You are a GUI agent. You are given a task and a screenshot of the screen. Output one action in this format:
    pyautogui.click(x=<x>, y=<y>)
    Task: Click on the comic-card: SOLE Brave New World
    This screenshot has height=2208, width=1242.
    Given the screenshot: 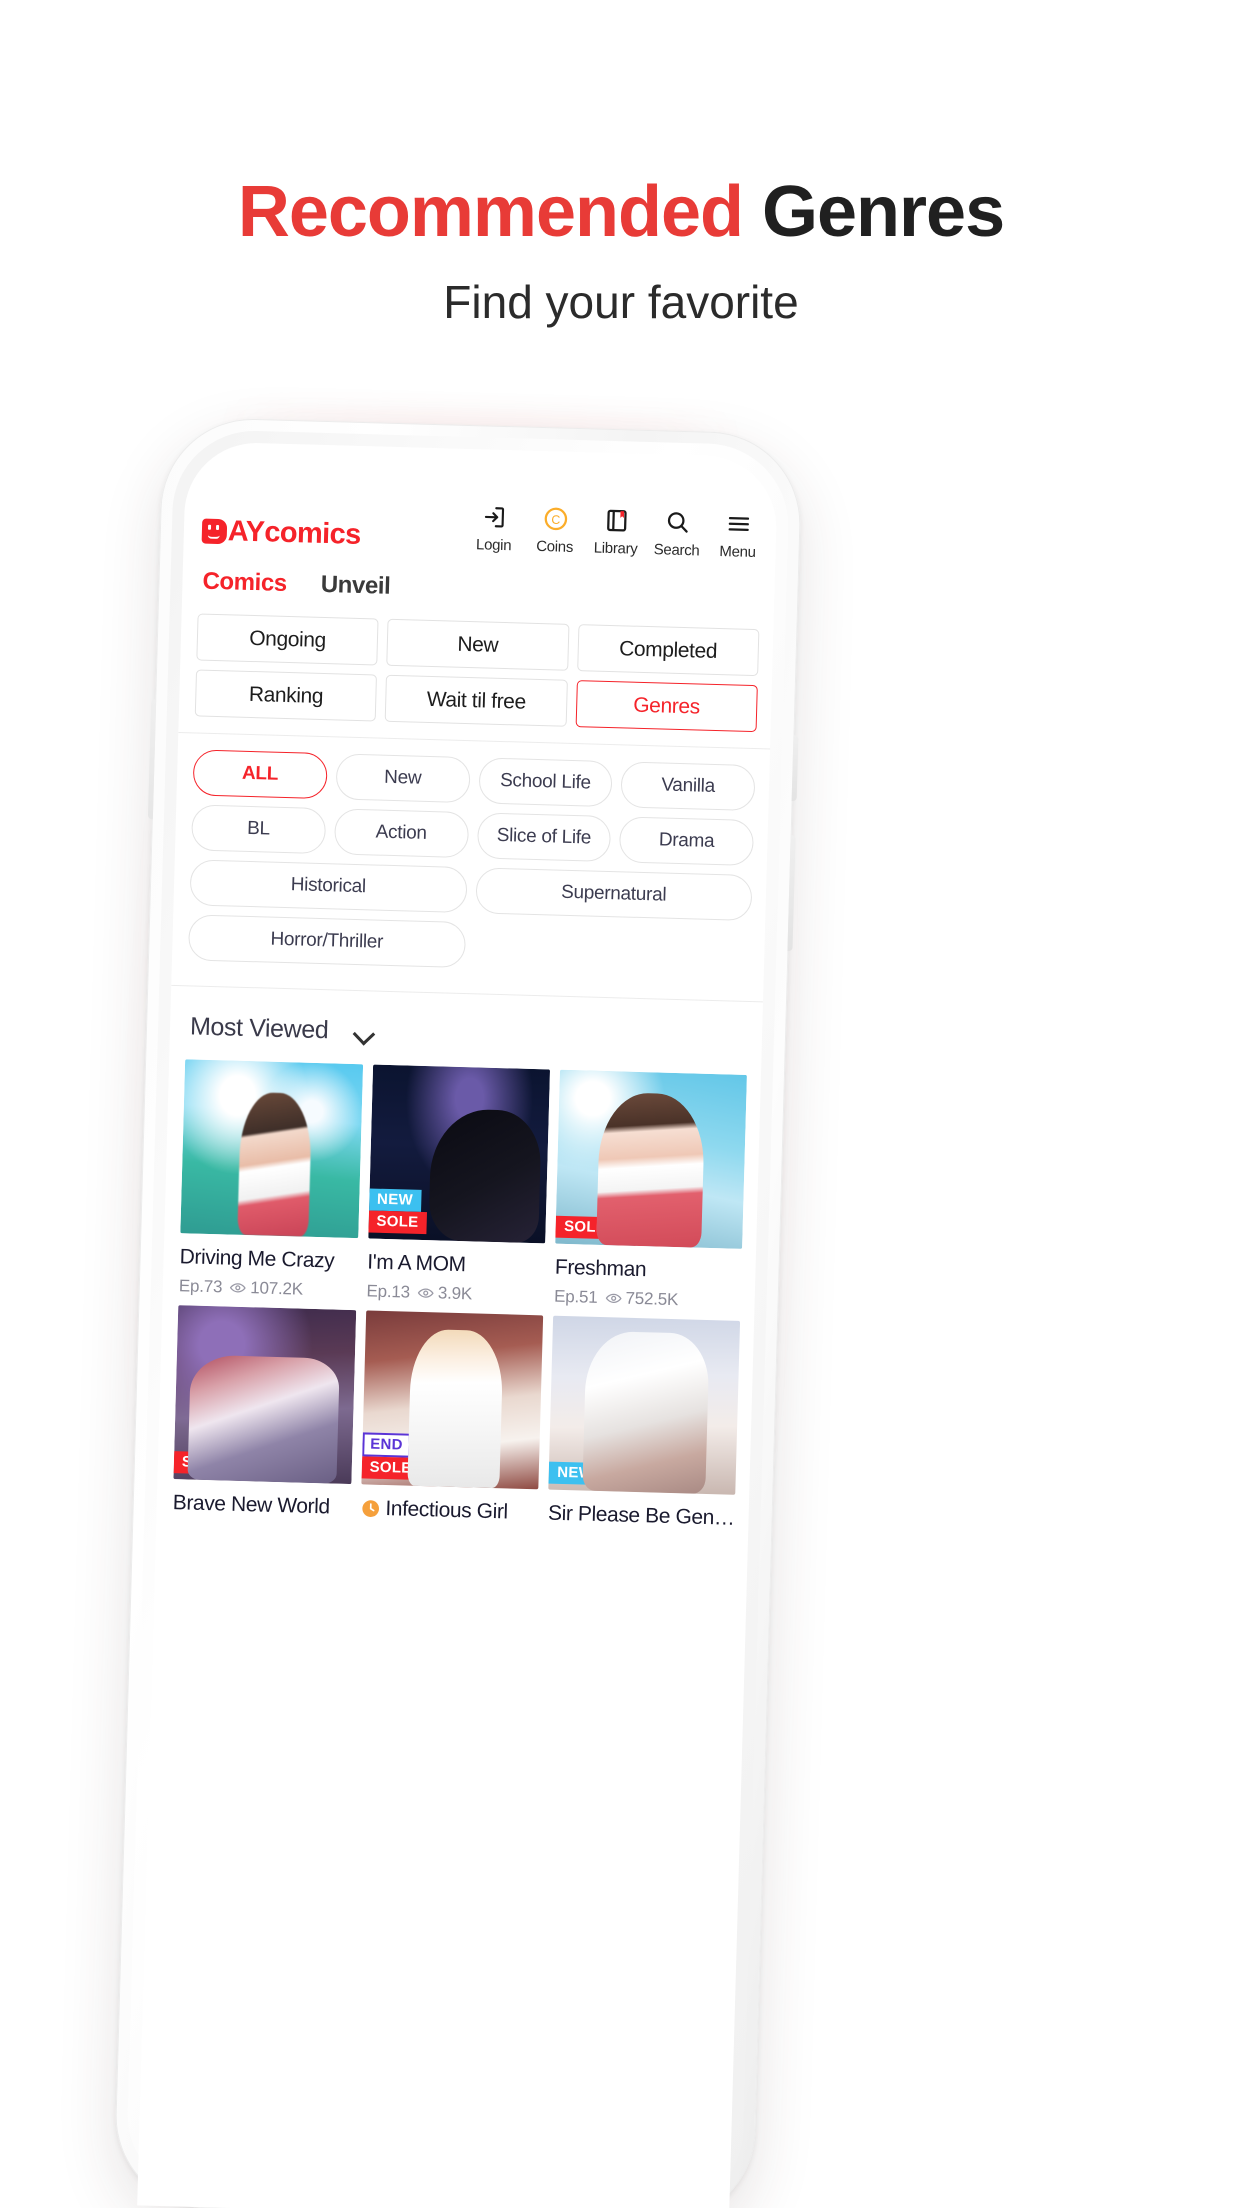 What is the action you would take?
    pyautogui.click(x=264, y=1412)
    